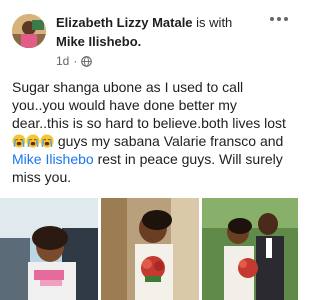  I want to click on post-timestamp: 1d, so click(62, 61).